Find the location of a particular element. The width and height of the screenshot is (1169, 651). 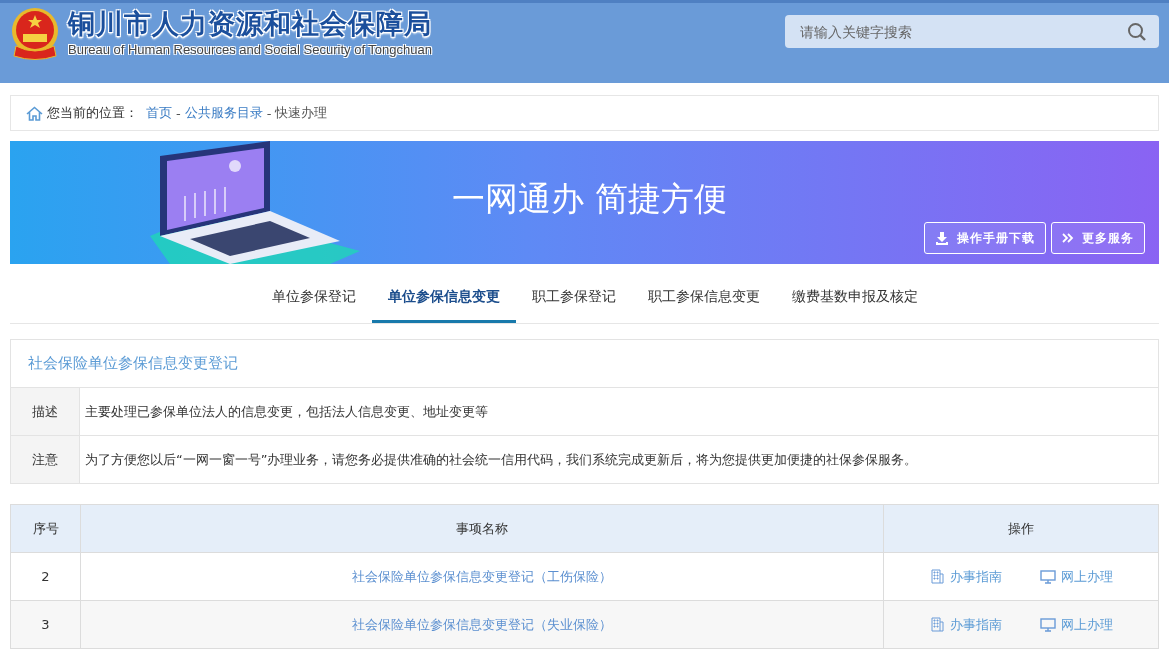

more-services-button: 更多服务 is located at coordinates (1098, 238).